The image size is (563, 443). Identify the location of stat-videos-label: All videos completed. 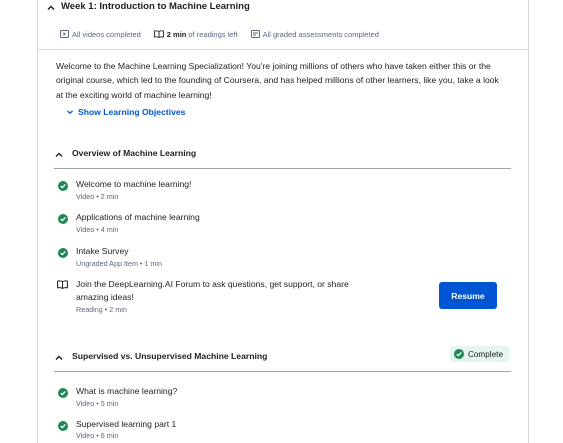
(106, 34).